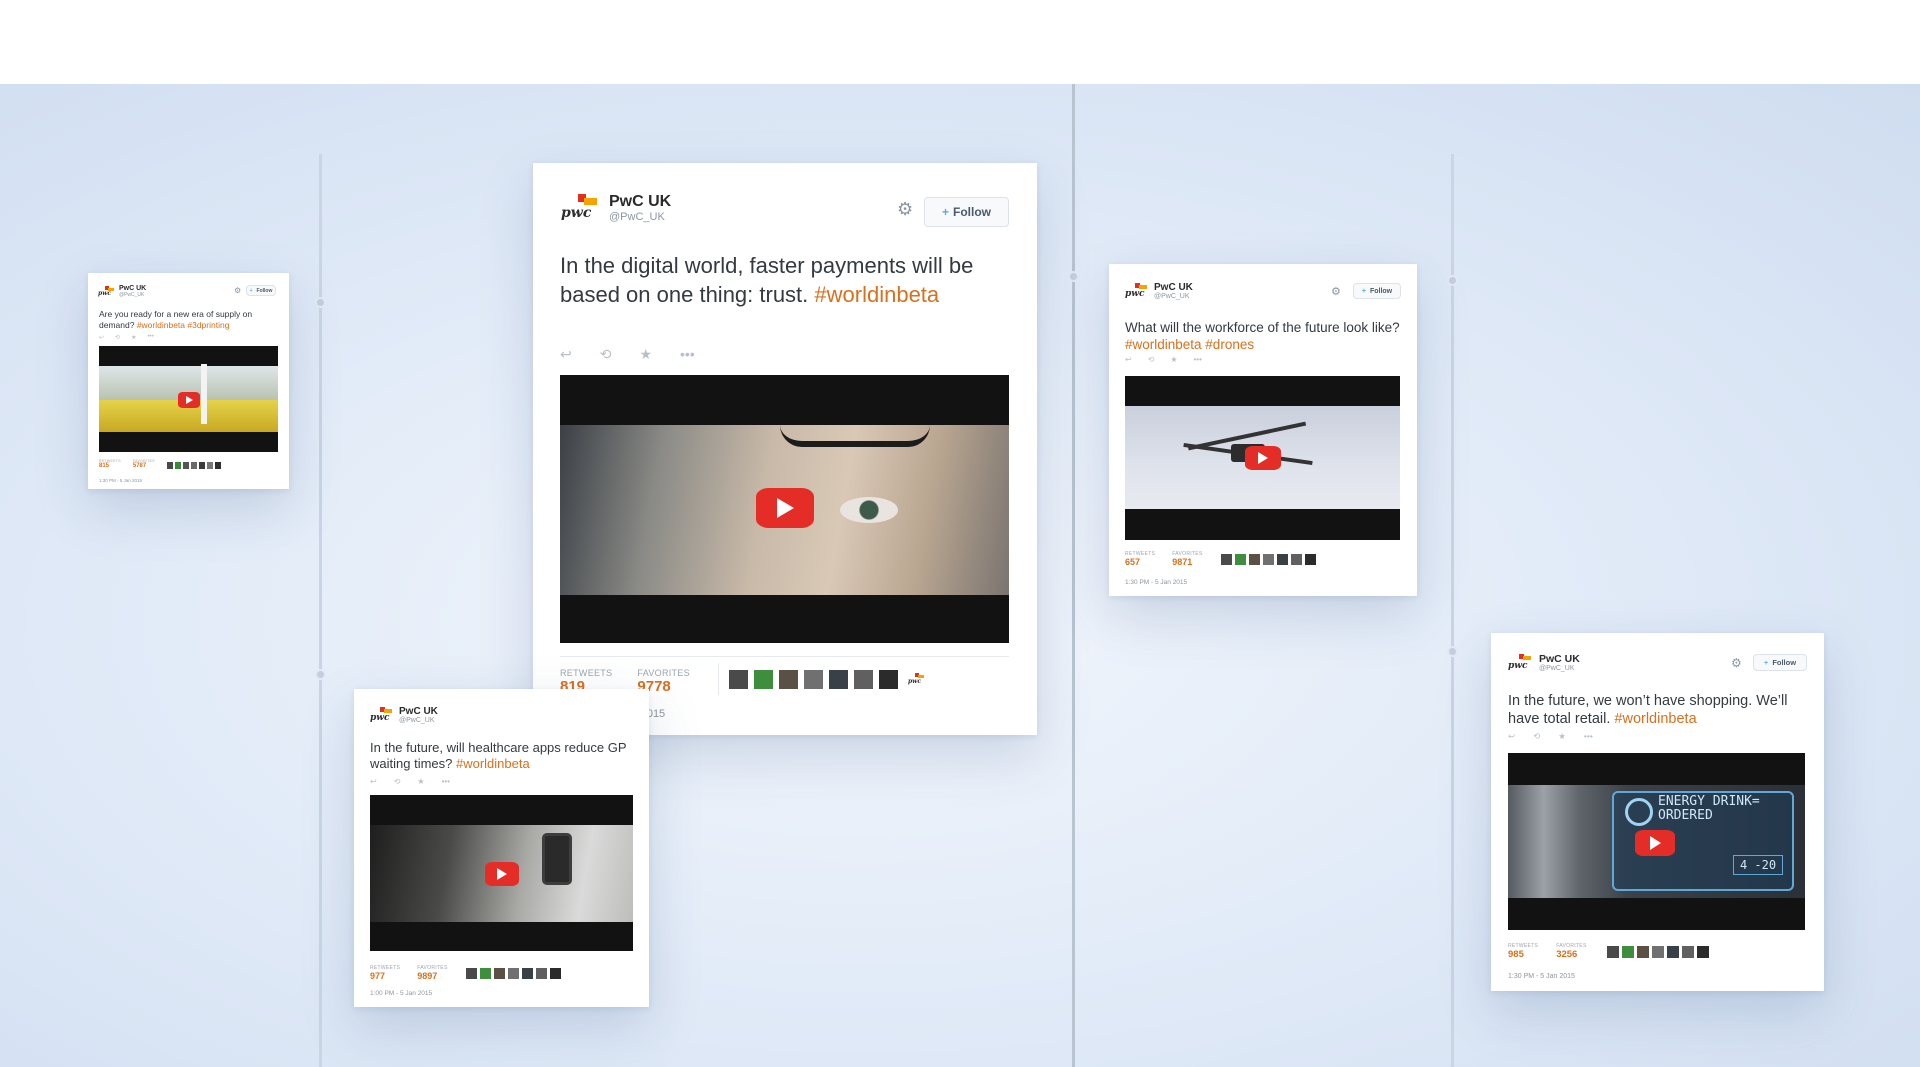 The width and height of the screenshot is (1920, 1067). Describe the element at coordinates (385, 976) in the screenshot. I see `retweet-count: 977` at that location.